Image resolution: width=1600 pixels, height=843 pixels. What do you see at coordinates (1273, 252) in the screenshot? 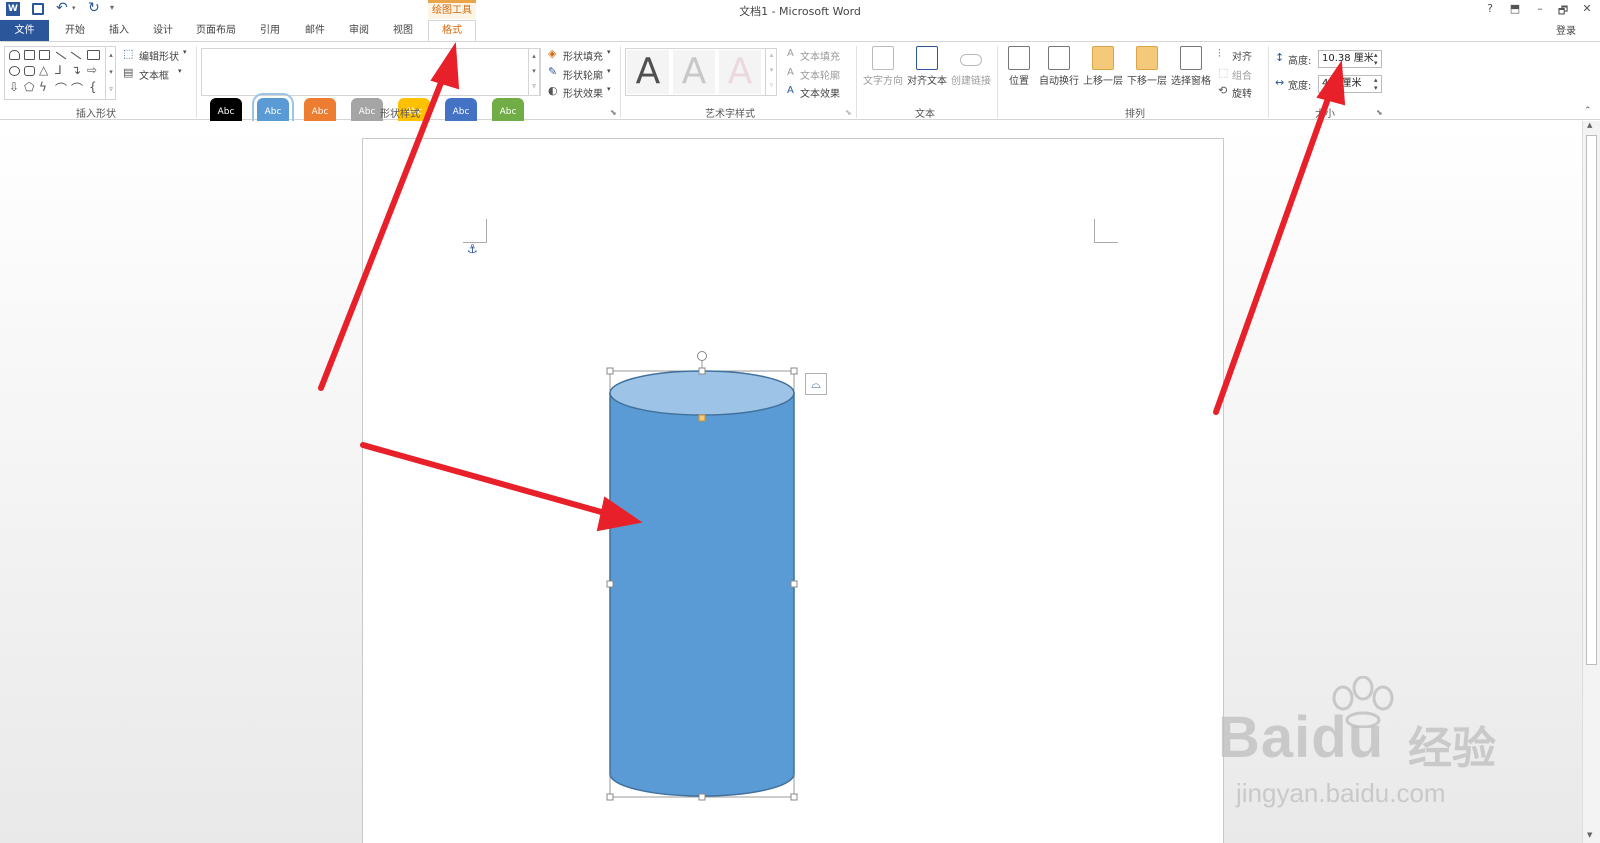
I see `annotation-arrow-to-size` at bounding box center [1273, 252].